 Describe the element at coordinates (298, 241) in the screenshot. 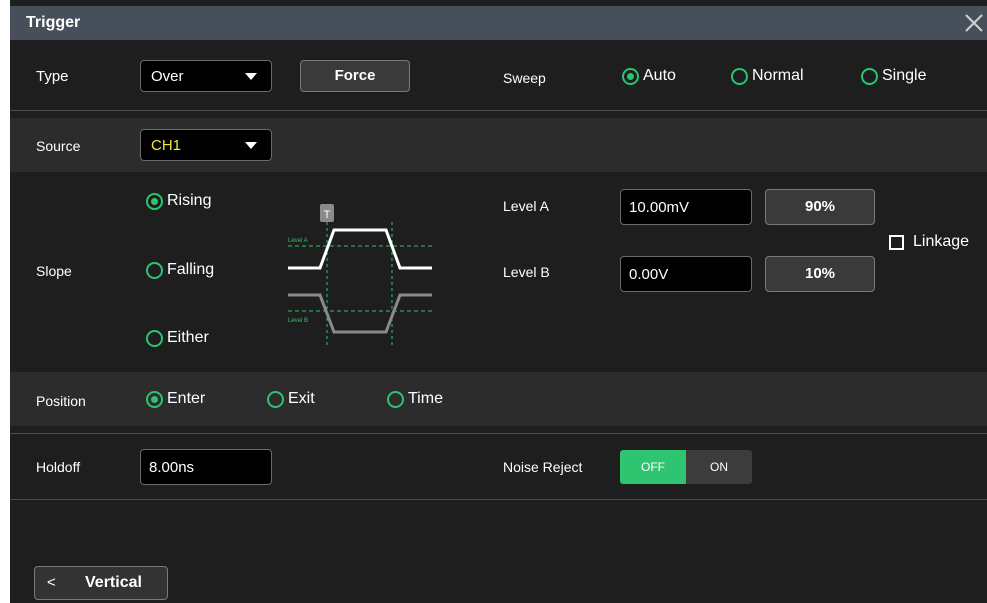

I see `level-a-marker: Level A` at that location.